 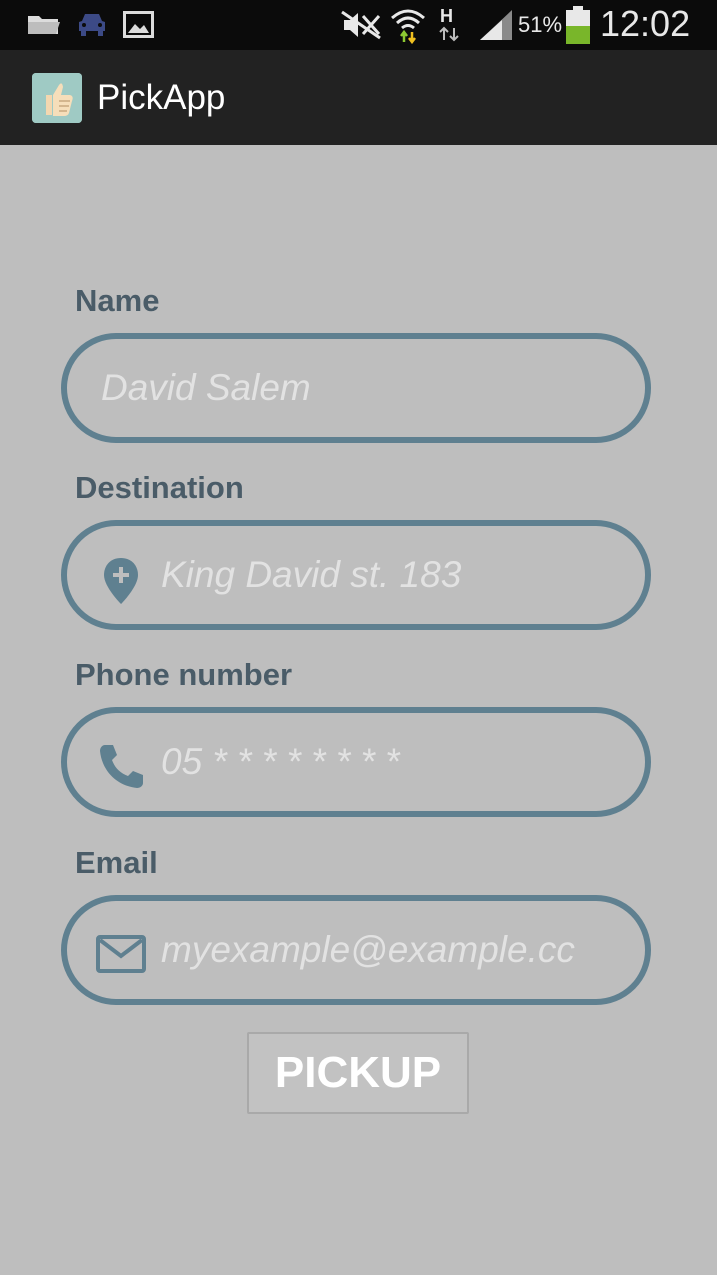 I want to click on email-placeholder: myexample@example.cc, so click(x=368, y=949).